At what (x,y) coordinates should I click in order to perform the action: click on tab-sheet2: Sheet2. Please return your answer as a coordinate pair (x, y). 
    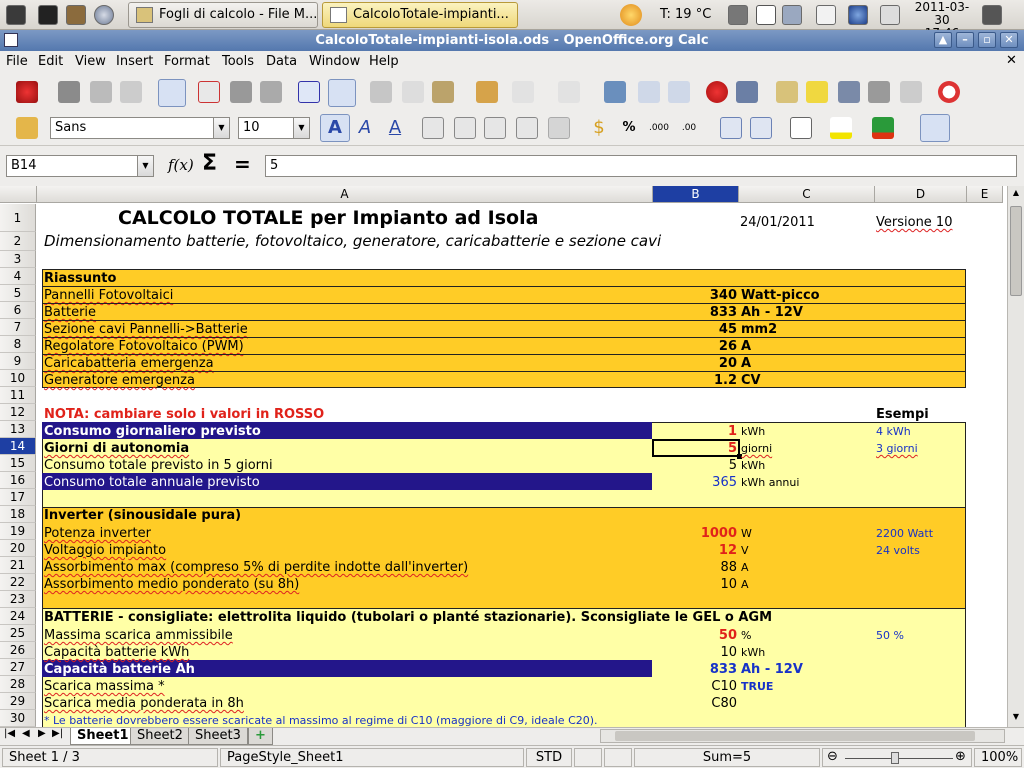
    Looking at the image, I should click on (160, 736).